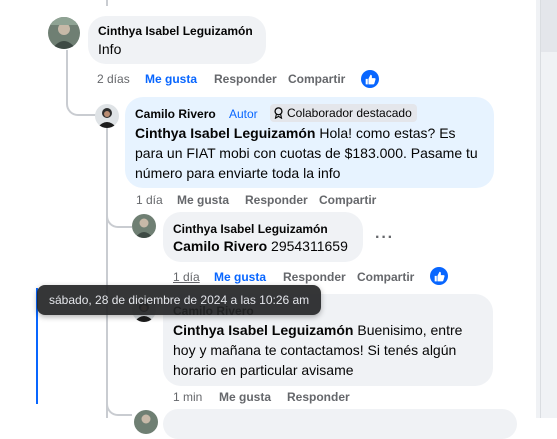 The height and width of the screenshot is (439, 557). Describe the element at coordinates (177, 40) in the screenshot. I see `comment-bubble: Cinthya Isabel Leguizamón Info` at that location.